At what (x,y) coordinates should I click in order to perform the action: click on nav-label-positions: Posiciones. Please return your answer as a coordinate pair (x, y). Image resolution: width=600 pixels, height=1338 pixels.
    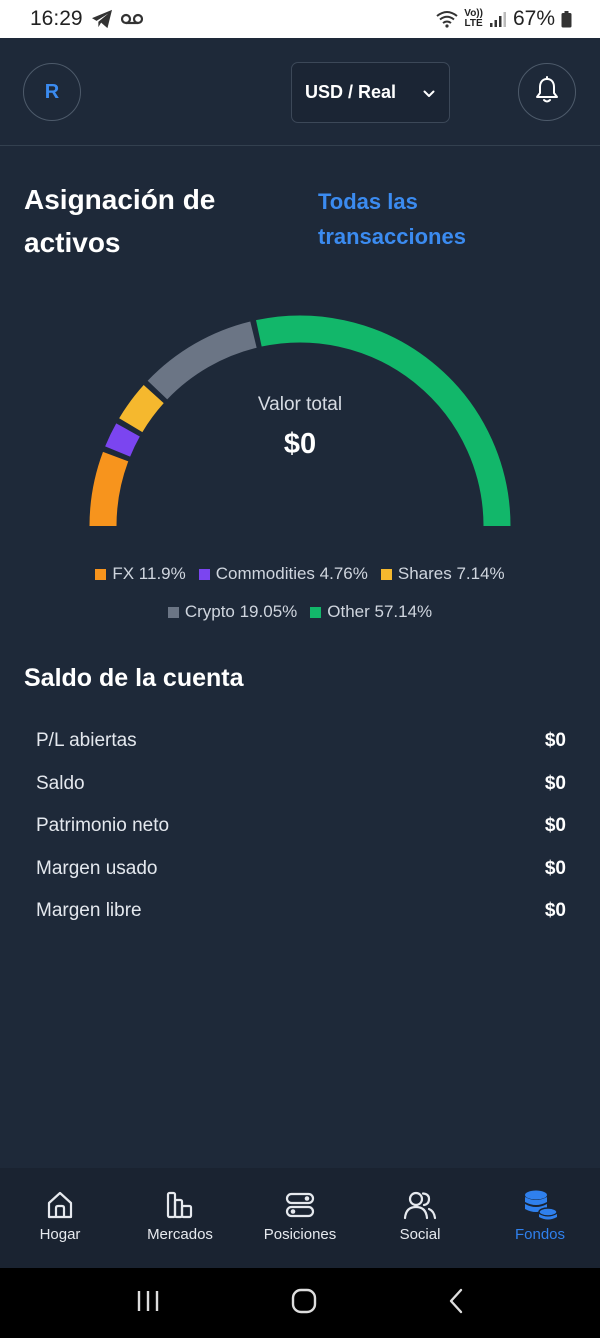
    Looking at the image, I should click on (300, 1234).